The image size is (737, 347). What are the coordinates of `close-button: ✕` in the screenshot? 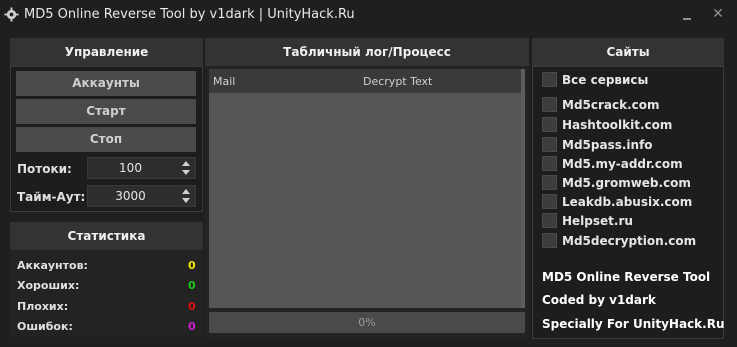 It's located at (718, 14).